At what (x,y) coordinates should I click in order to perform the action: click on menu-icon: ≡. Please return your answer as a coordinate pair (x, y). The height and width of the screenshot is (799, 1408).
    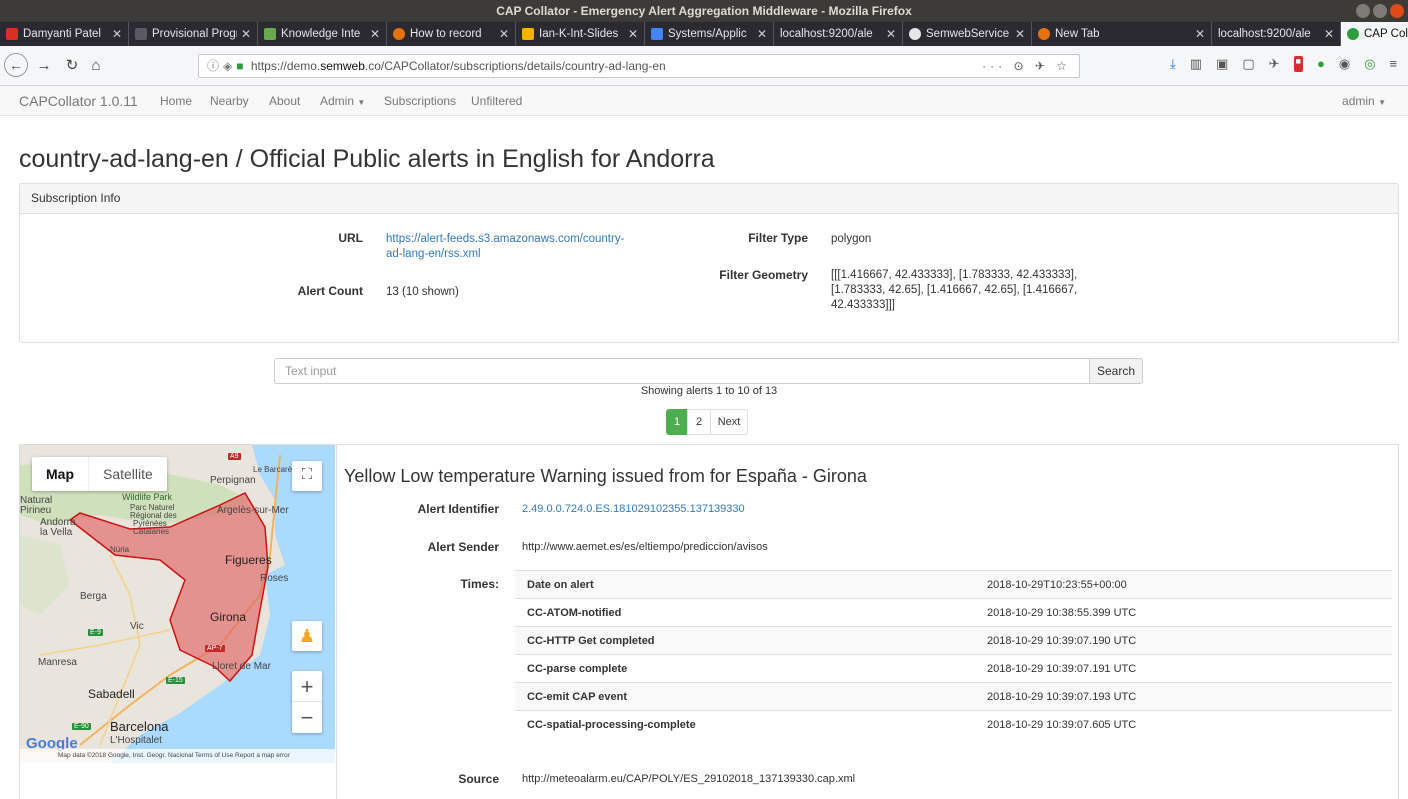
    Looking at the image, I should click on (1394, 64).